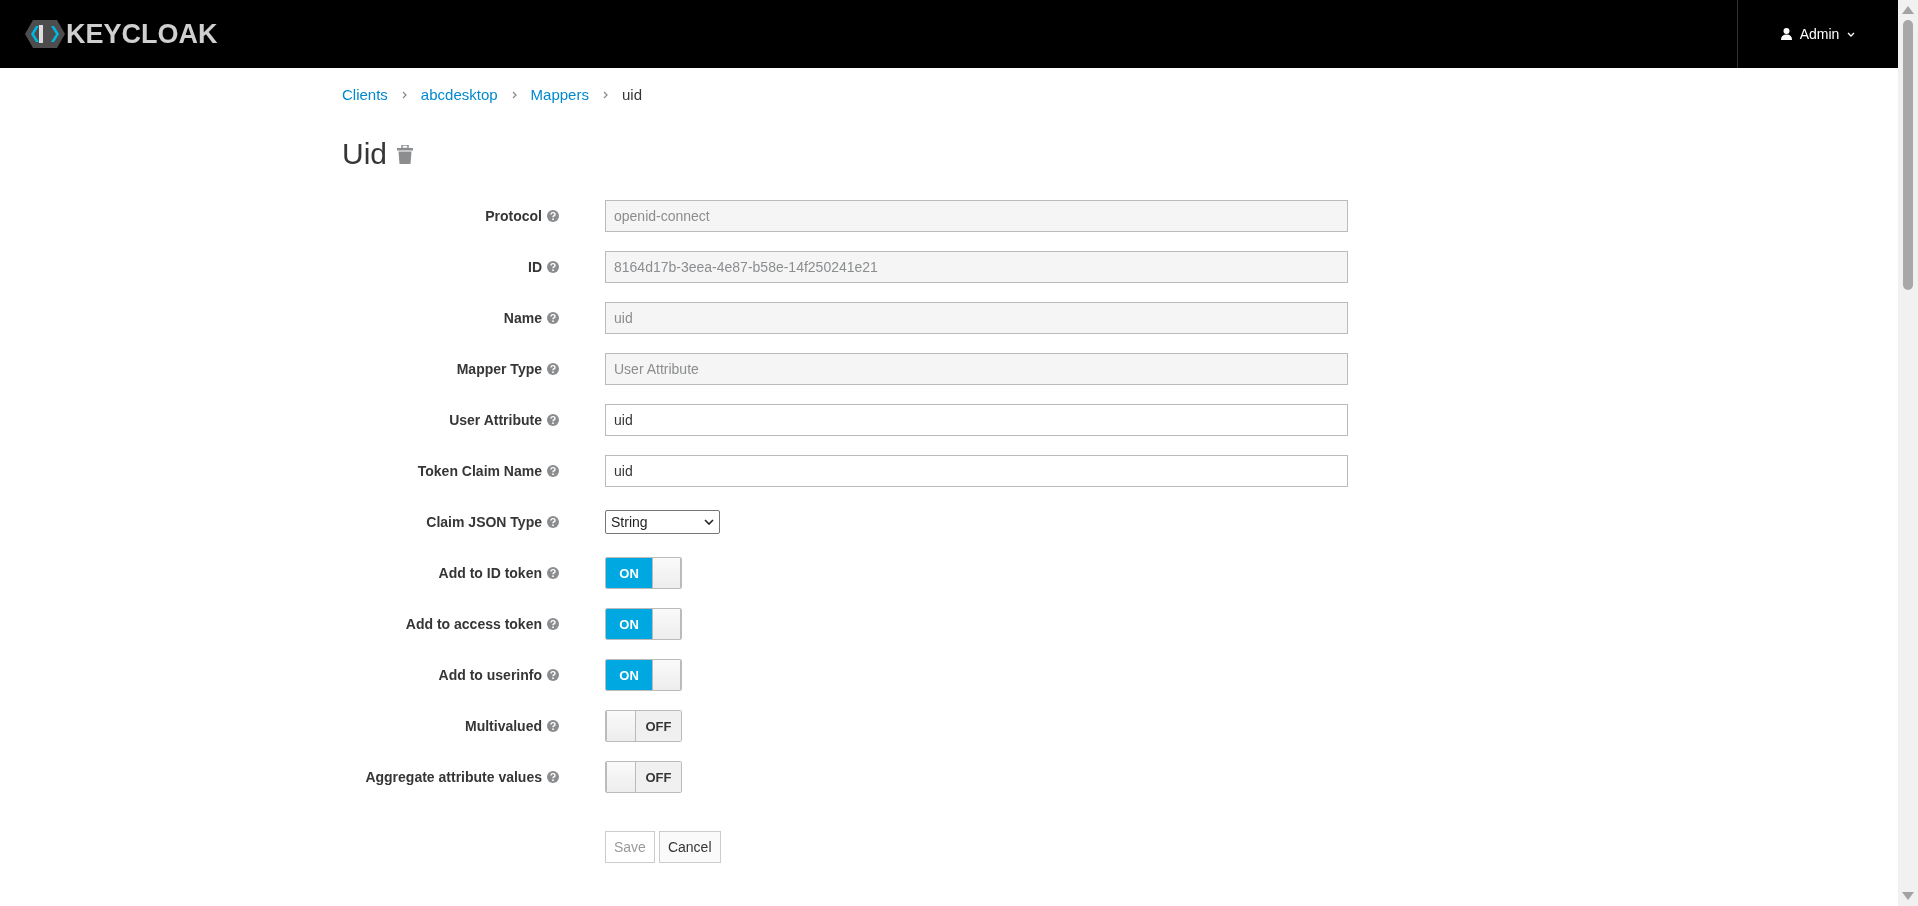 The width and height of the screenshot is (1918, 906). Describe the element at coordinates (1786, 34) in the screenshot. I see `user-icon` at that location.